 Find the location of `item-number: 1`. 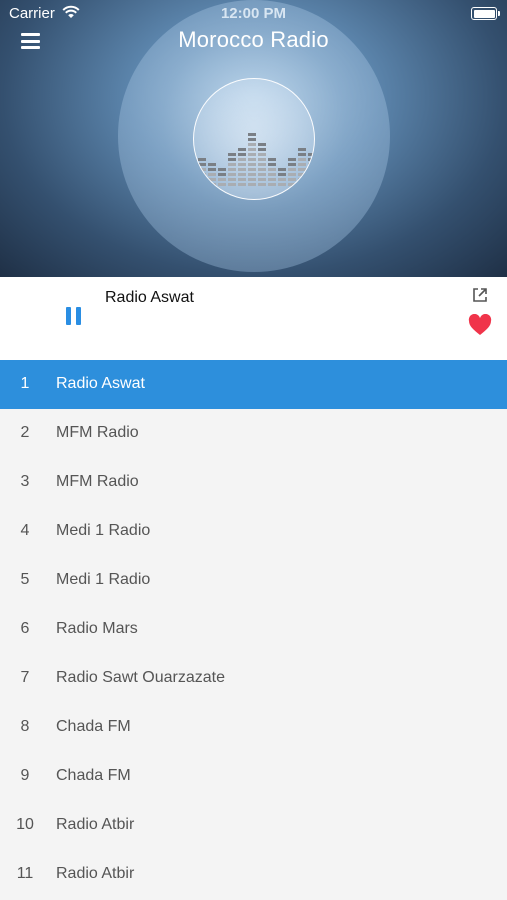

item-number: 1 is located at coordinates (25, 383).